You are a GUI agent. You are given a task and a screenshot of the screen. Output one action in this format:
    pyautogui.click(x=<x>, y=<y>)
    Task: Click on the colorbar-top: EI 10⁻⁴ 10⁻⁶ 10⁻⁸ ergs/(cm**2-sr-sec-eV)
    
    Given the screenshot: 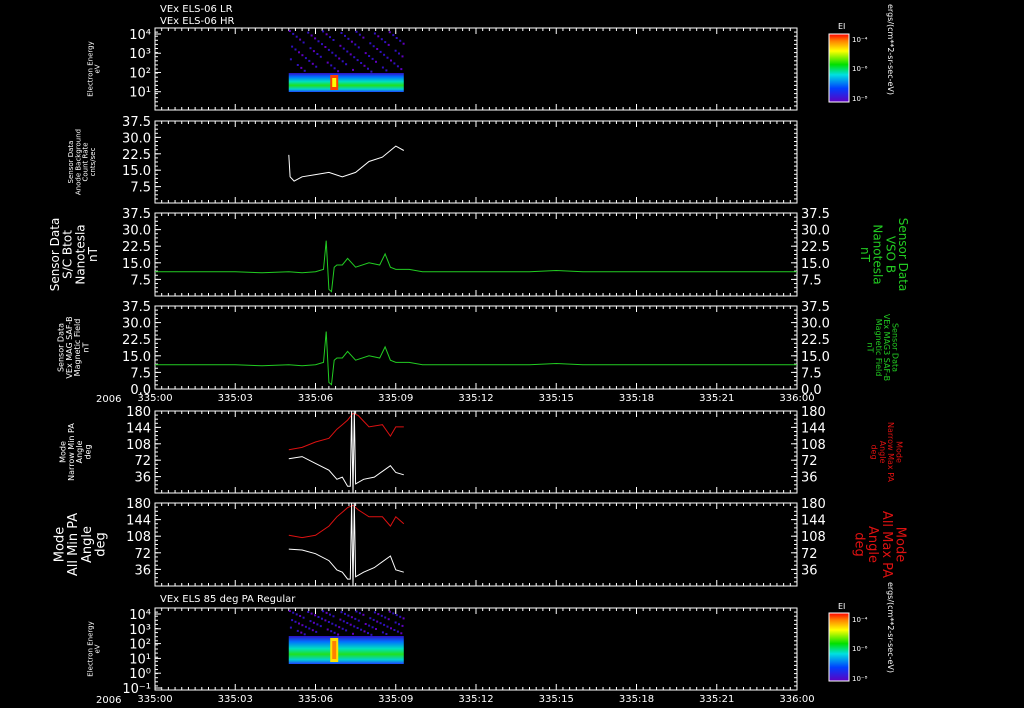 What is the action you would take?
    pyautogui.click(x=861, y=53)
    